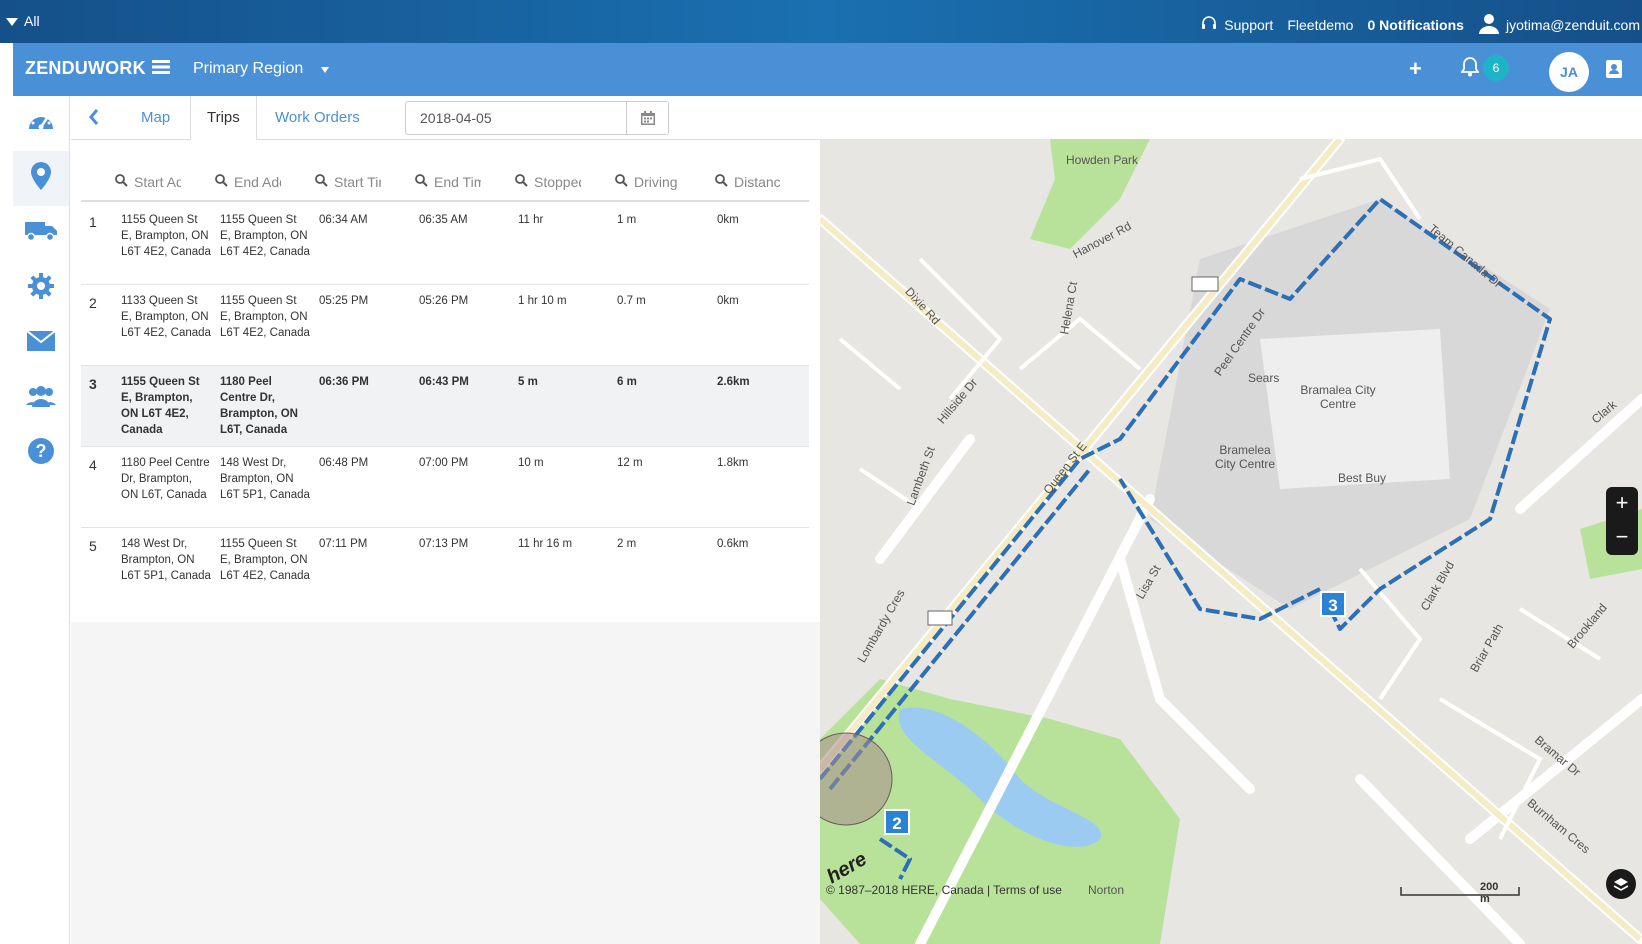  I want to click on map-marker-icon, so click(41, 178).